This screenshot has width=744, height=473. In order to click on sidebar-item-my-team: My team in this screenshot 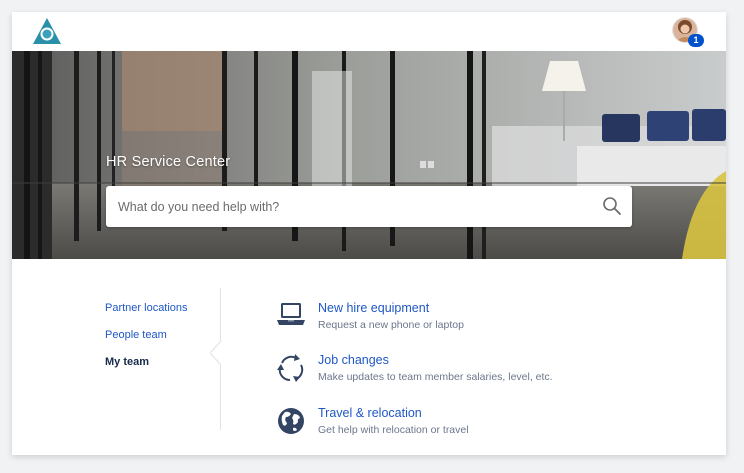, I will do `click(127, 362)`.